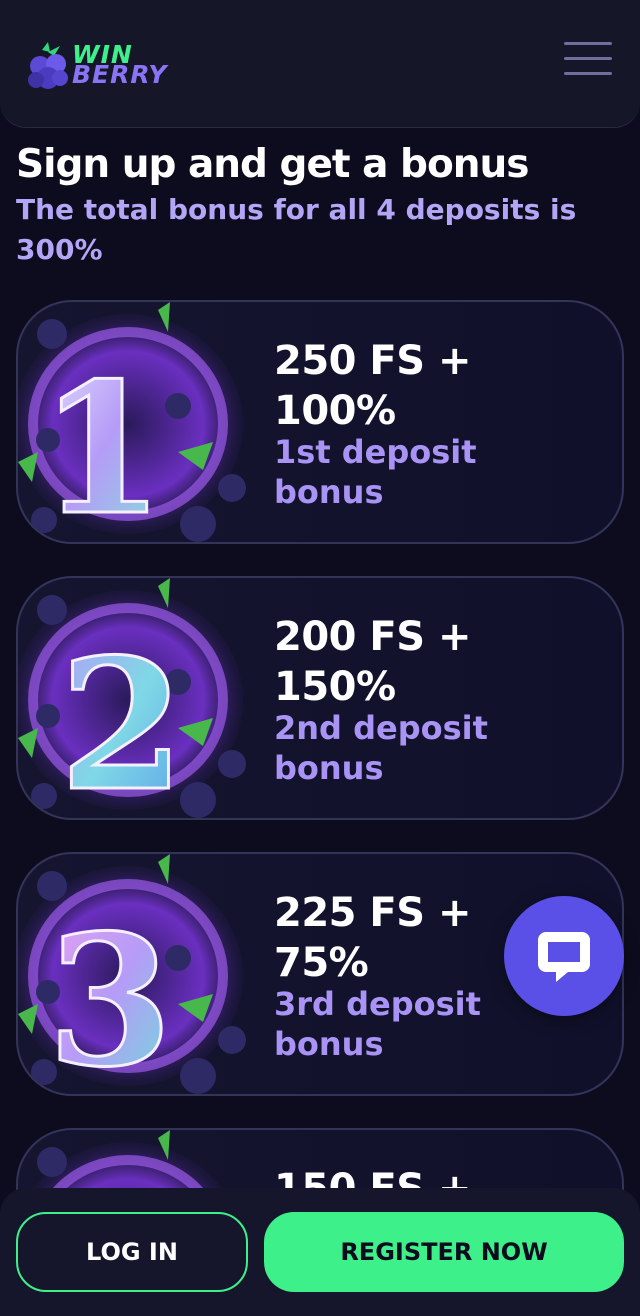 The width and height of the screenshot is (640, 1316). I want to click on winberry-logo: WIN BERRY, so click(108, 66).